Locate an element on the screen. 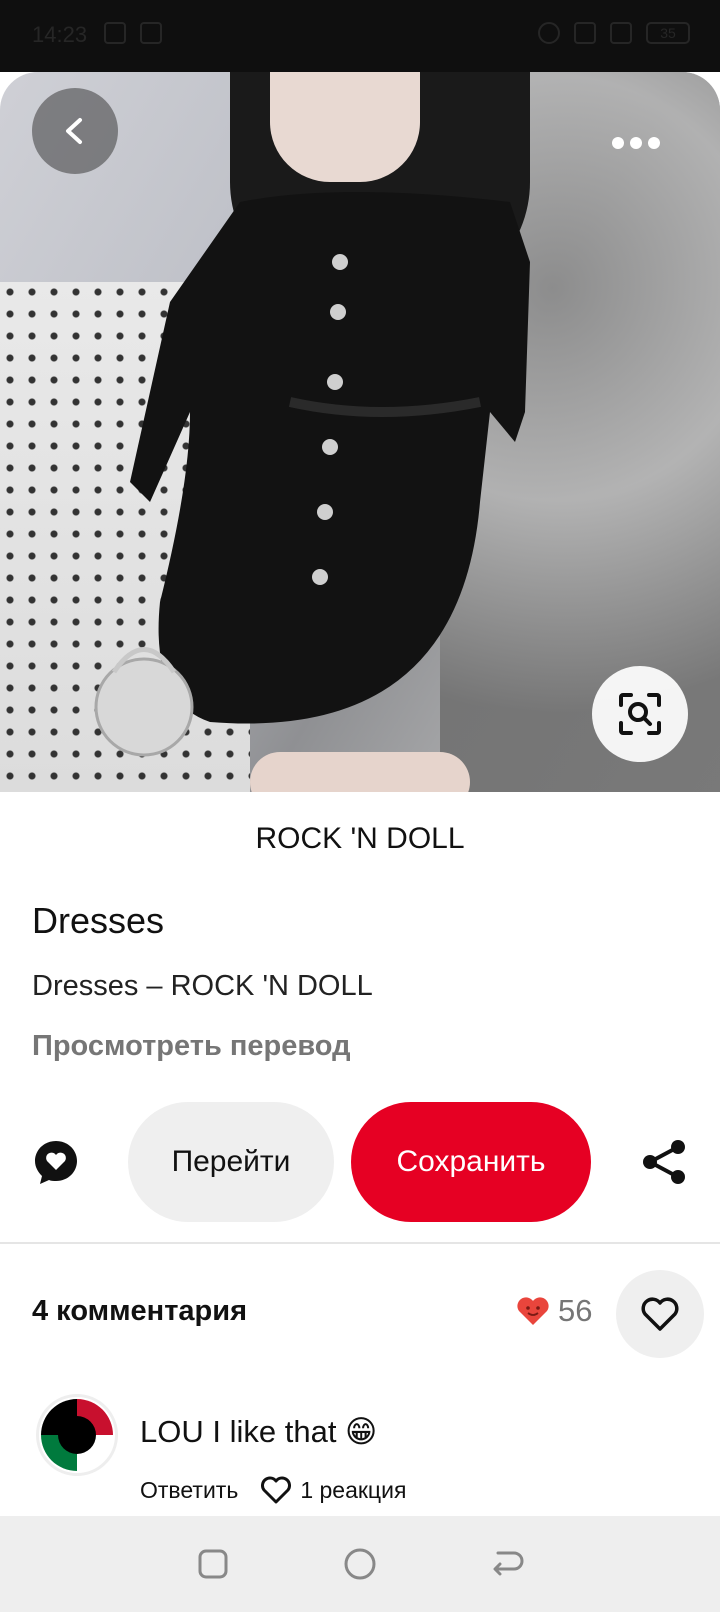 This screenshot has width=720, height=1612. comment-bubble-heart-icon is located at coordinates (56, 1162).